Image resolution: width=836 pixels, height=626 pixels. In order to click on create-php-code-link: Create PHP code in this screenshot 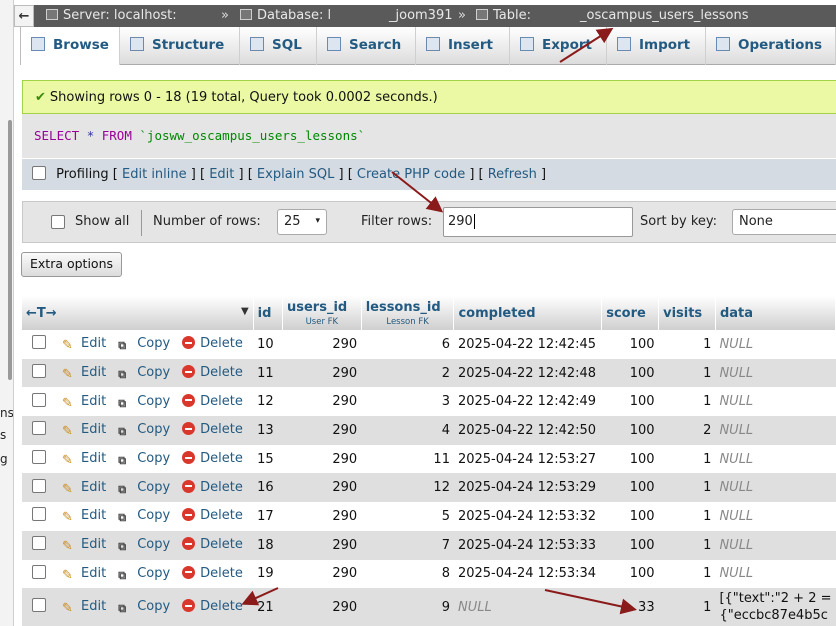, I will do `click(411, 174)`.